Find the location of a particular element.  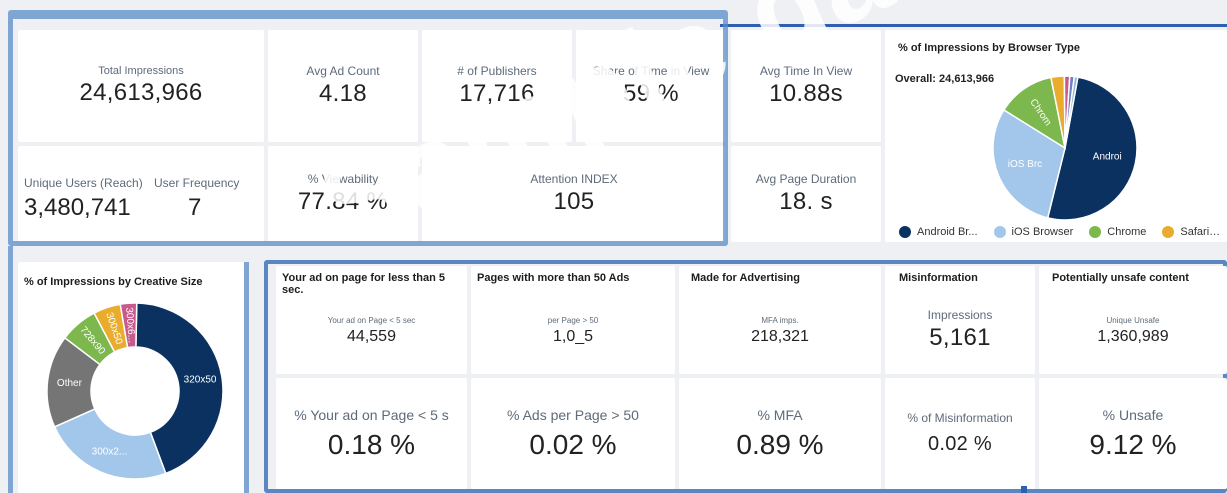

top-accent-line is located at coordinates (973, 25).